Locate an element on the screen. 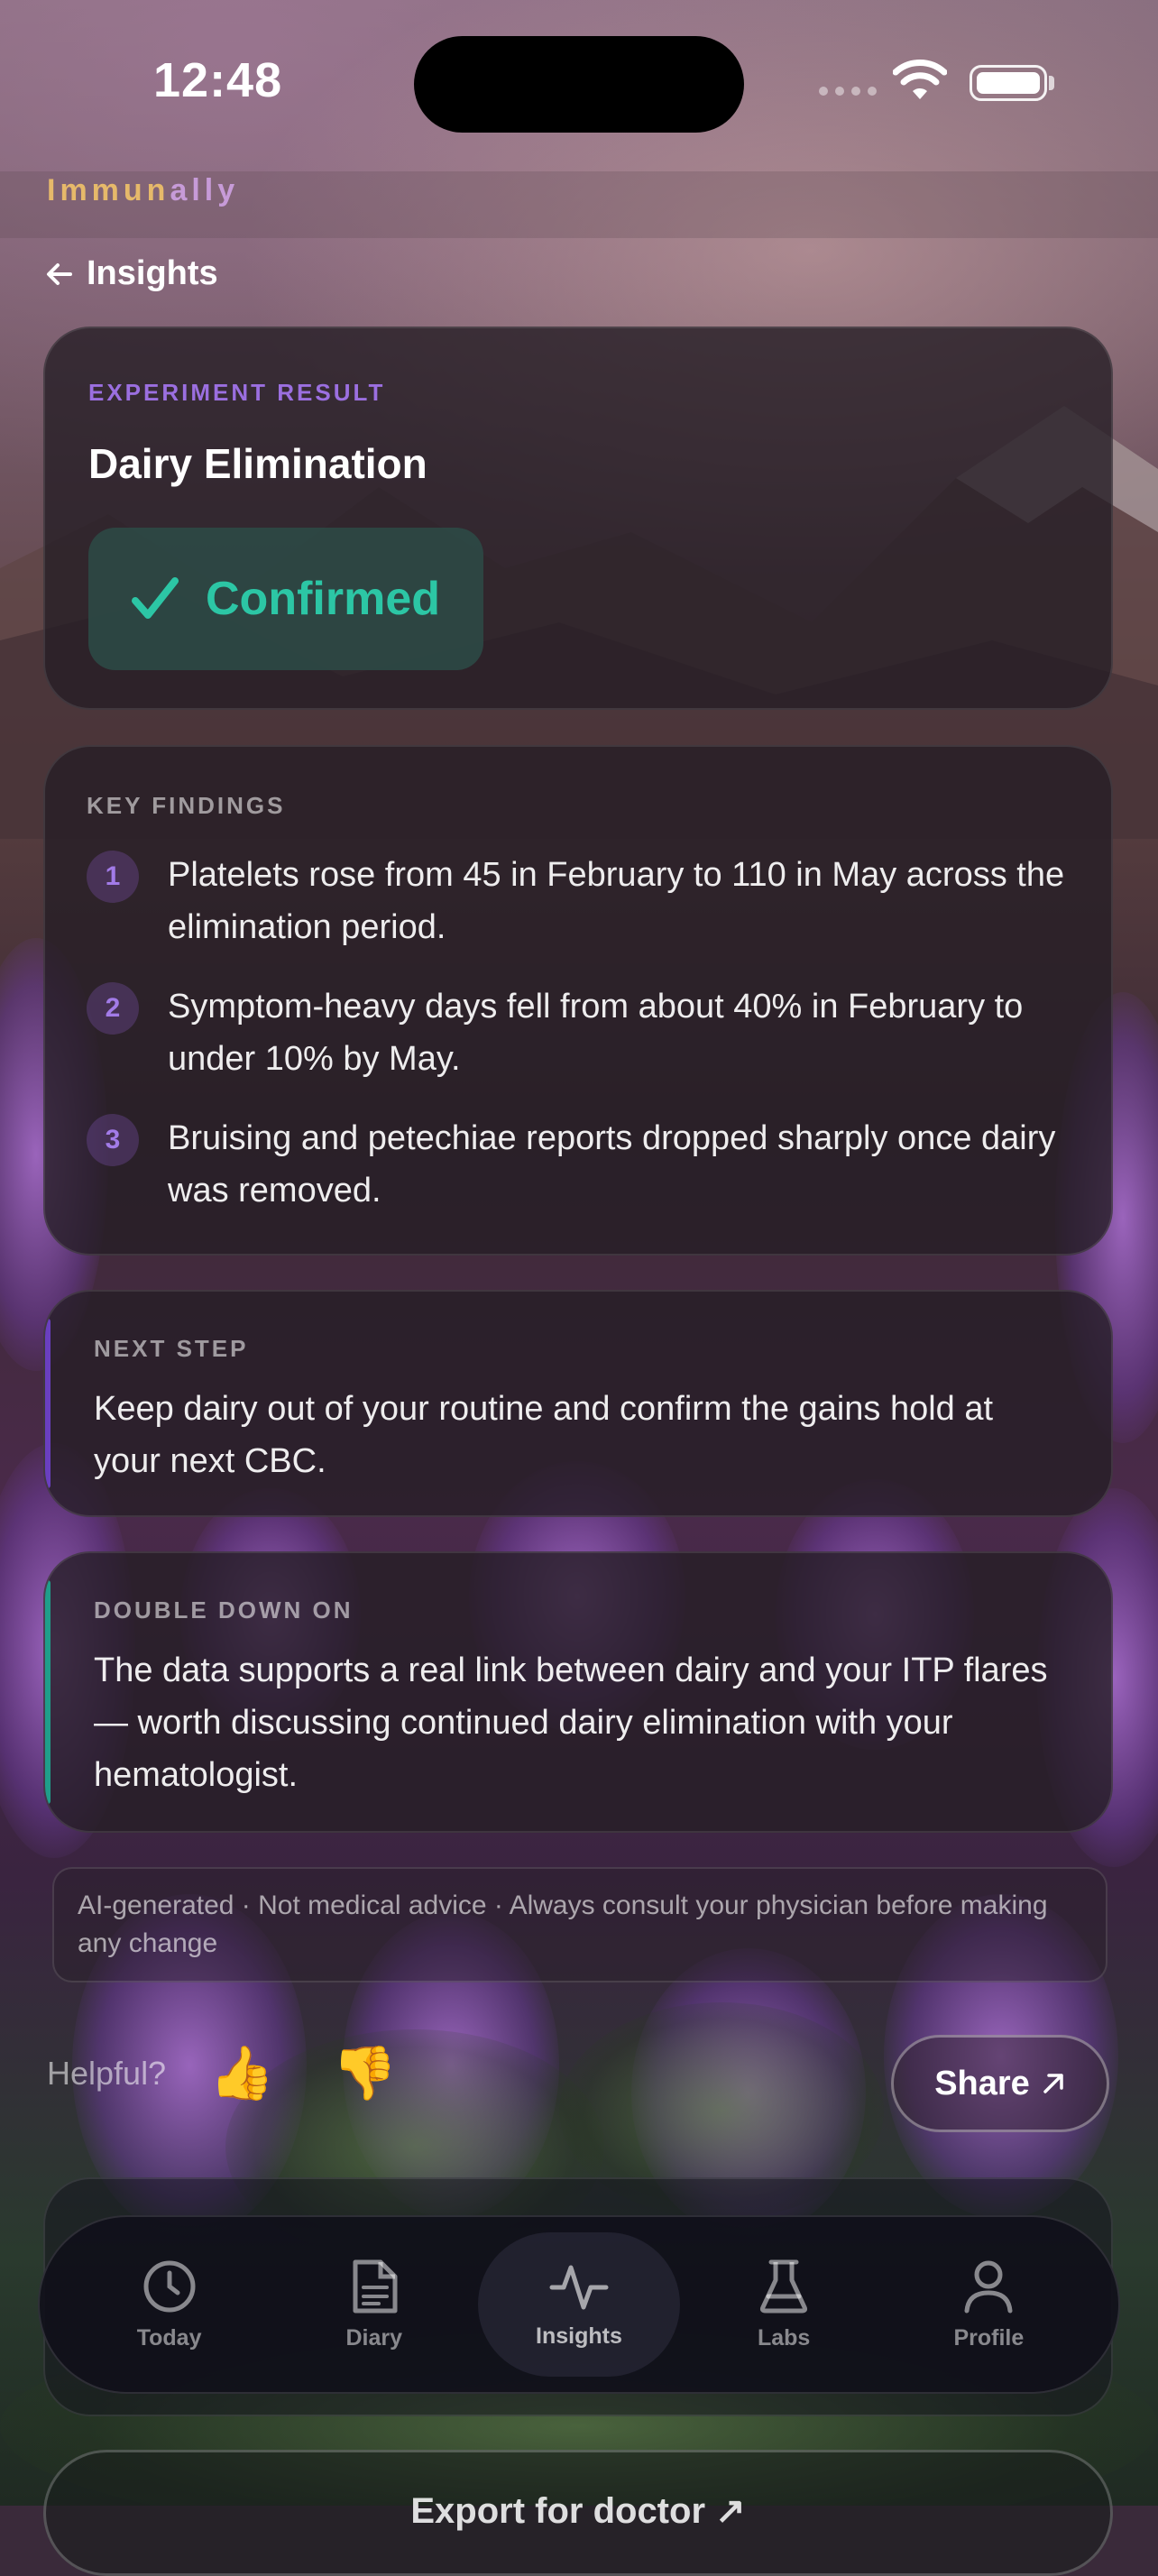  thumbs-down-icon: 👎 is located at coordinates (364, 2074).